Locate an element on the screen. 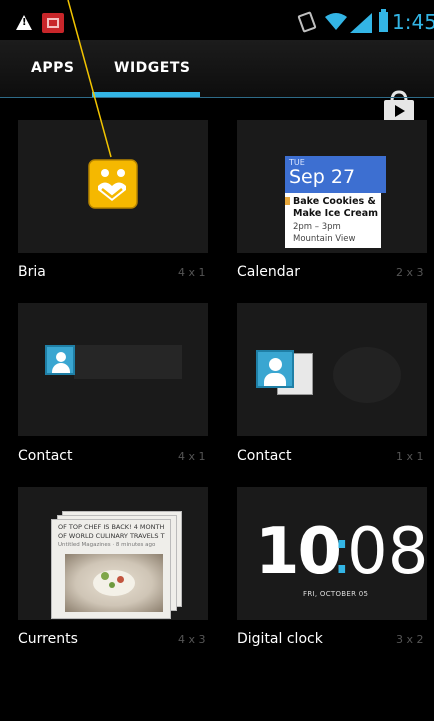 The width and height of the screenshot is (434, 721). widget-name-currents: Currents is located at coordinates (48, 639).